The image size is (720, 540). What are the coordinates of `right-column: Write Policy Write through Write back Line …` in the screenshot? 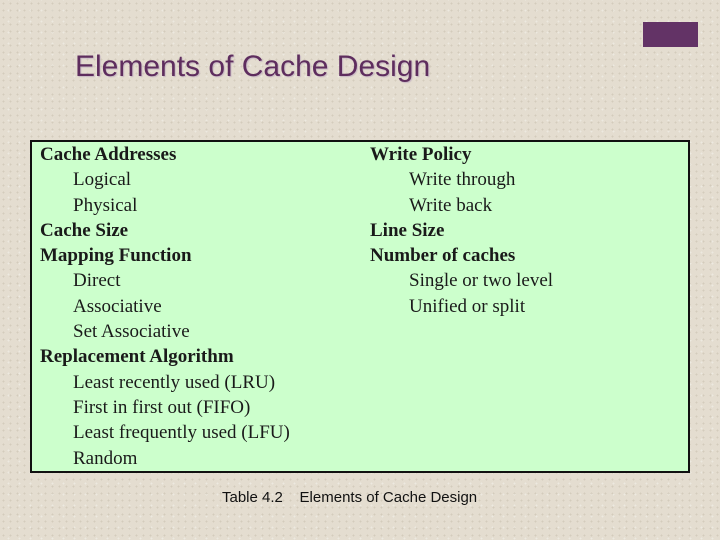 It's located at (461, 230).